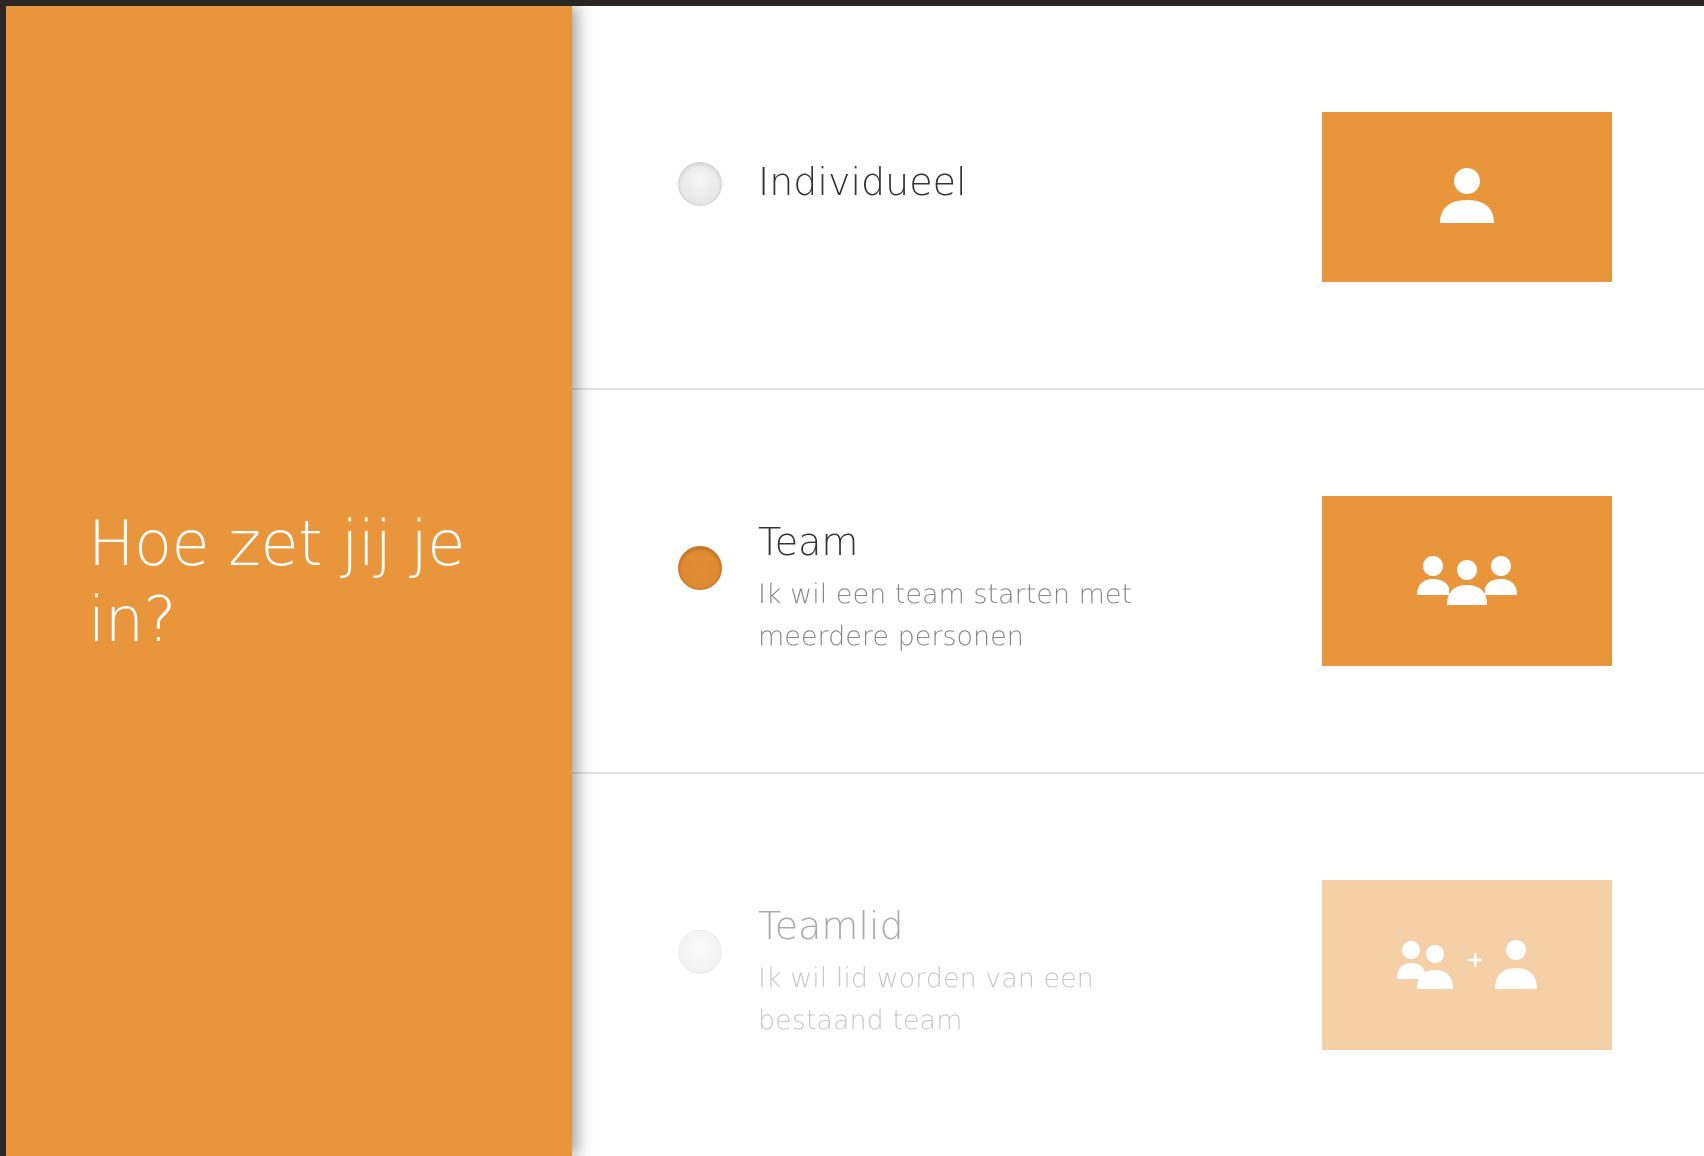 The width and height of the screenshot is (1704, 1156). I want to click on tile-team, so click(1467, 581).